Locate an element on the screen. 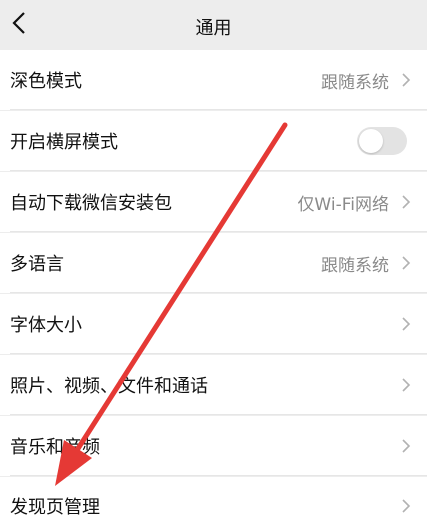 This screenshot has height=519, width=427. setting-label: 照片、视频、文件和通话 is located at coordinates (109, 386).